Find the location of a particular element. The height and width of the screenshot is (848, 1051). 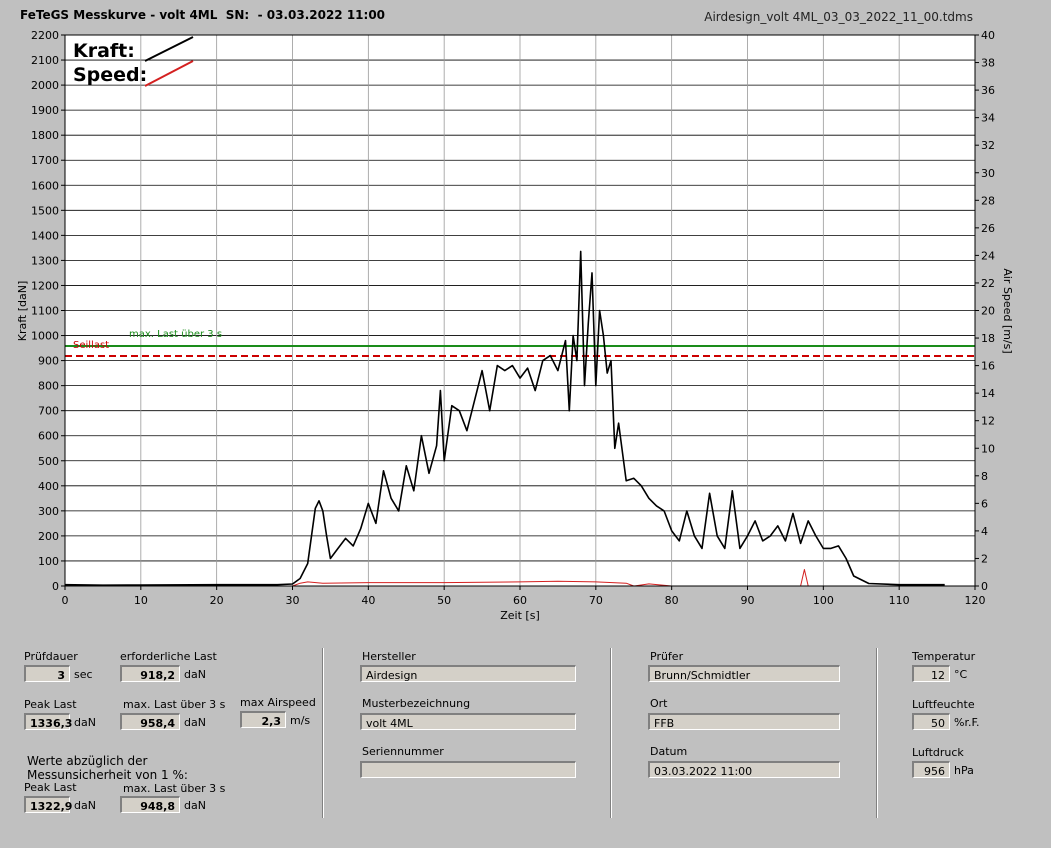

luftfeuchte-value: 50 is located at coordinates (931, 721).